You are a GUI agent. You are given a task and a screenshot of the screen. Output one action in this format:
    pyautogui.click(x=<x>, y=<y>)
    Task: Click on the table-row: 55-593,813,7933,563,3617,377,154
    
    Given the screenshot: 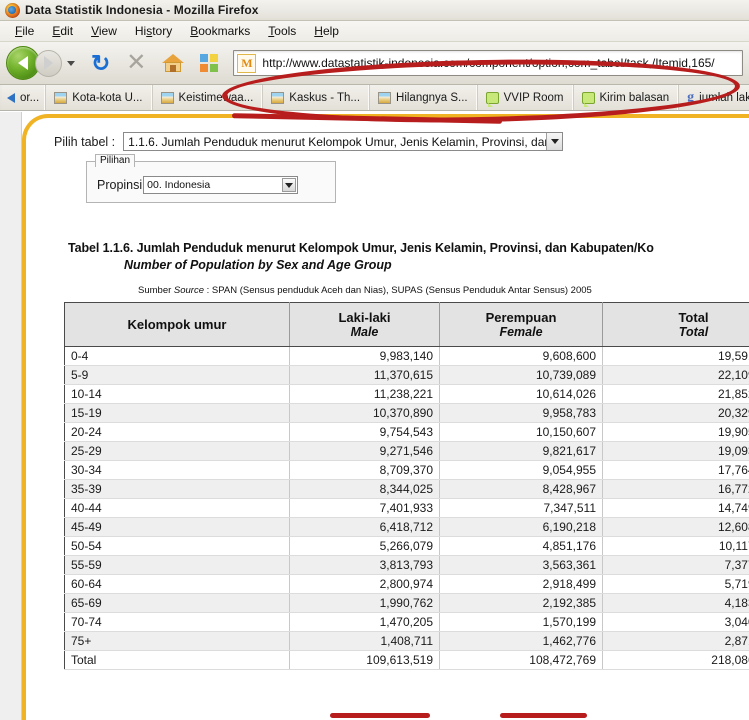 What is the action you would take?
    pyautogui.click(x=406, y=565)
    